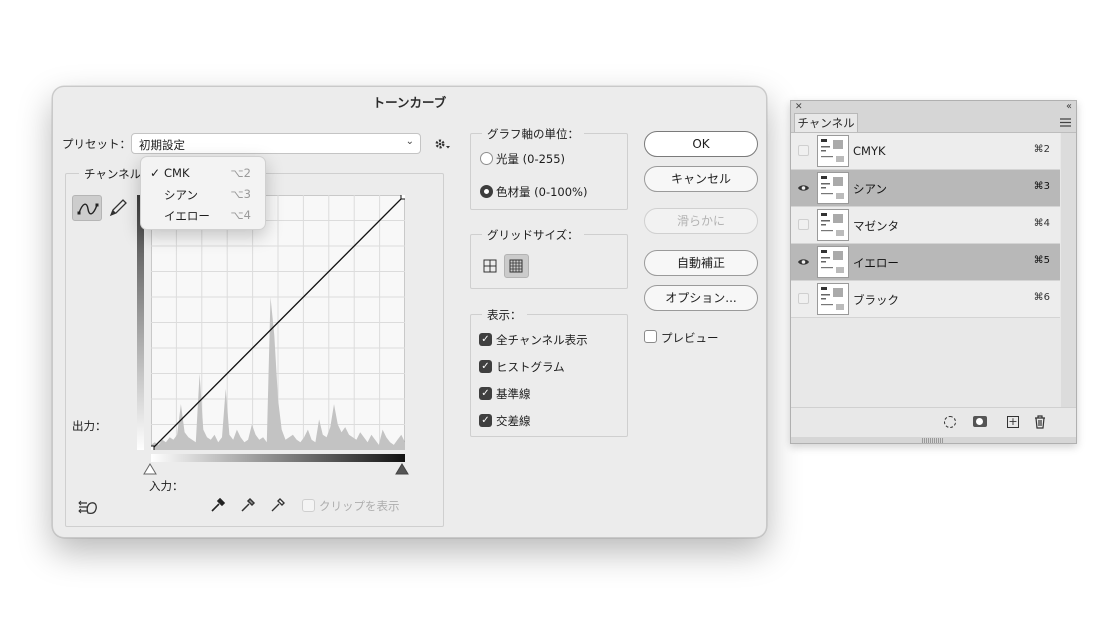  What do you see at coordinates (485, 420) in the screenshot?
I see `intersection-checkbox: ✓` at bounding box center [485, 420].